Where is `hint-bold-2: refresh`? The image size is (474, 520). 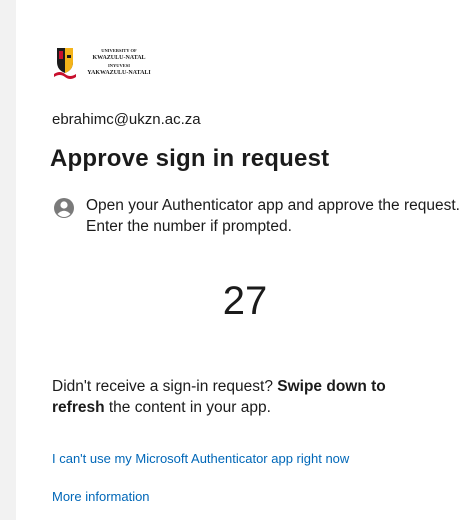
hint-bold-2: refresh is located at coordinates (78, 407).